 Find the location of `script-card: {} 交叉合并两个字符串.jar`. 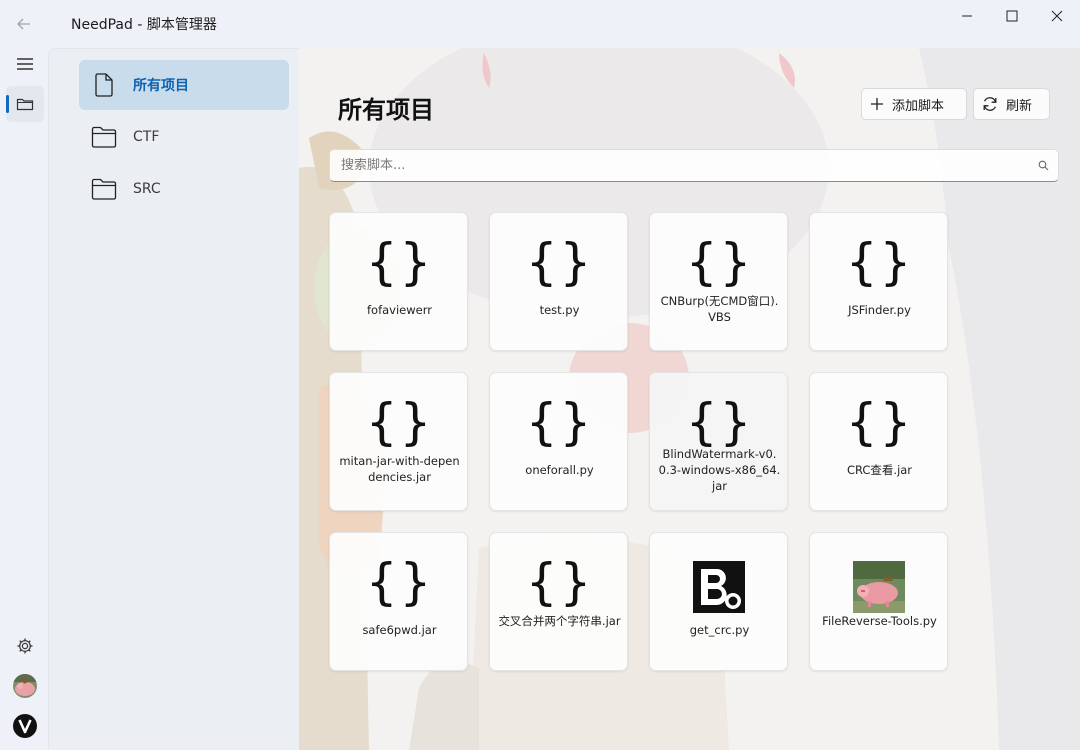

script-card: {} 交叉合并两个字符串.jar is located at coordinates (558, 601).